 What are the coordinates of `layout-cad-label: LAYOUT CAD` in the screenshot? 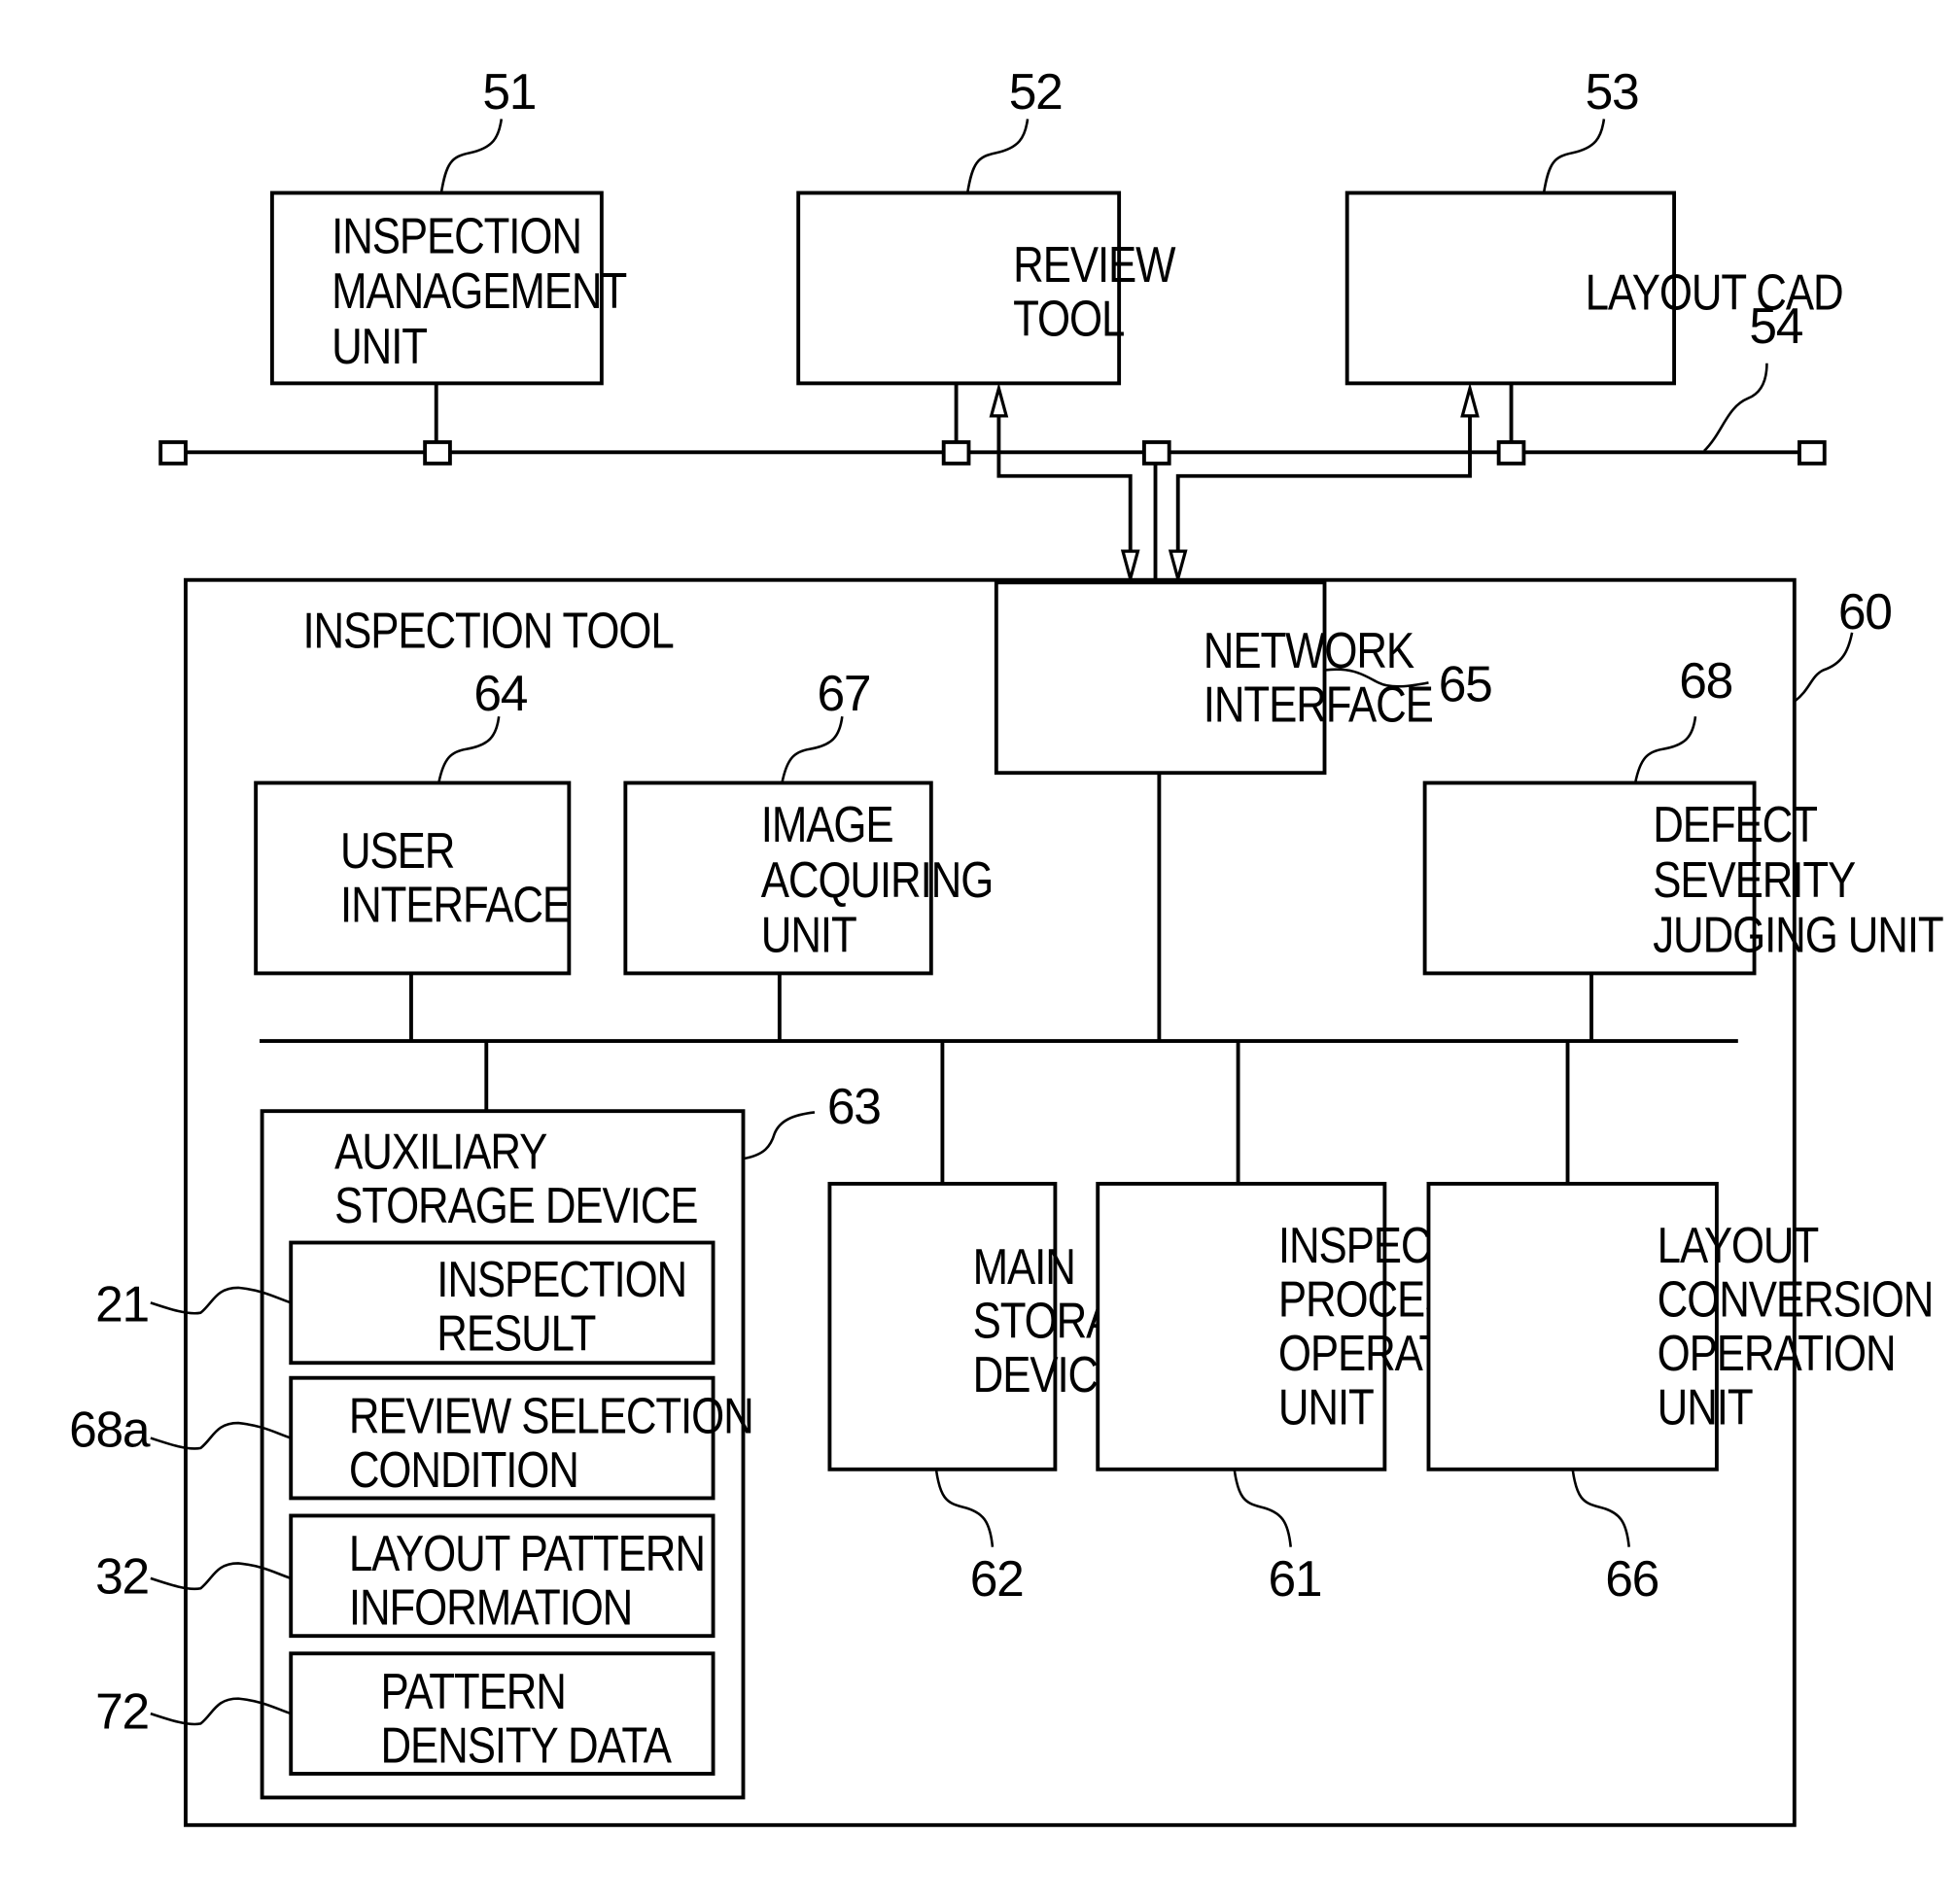 It's located at (1714, 293).